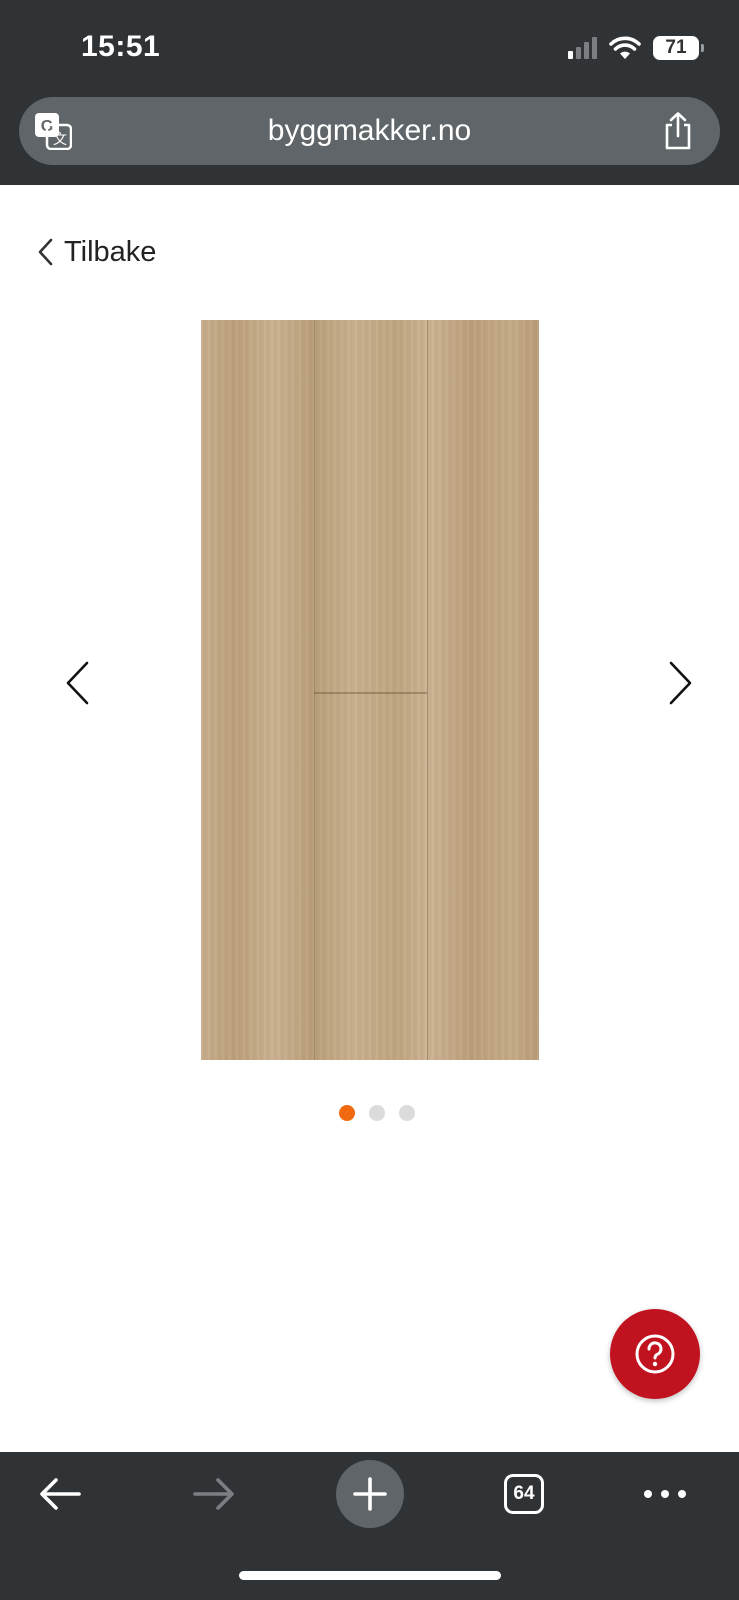 The width and height of the screenshot is (739, 1600). I want to click on more-menu-button, so click(665, 1494).